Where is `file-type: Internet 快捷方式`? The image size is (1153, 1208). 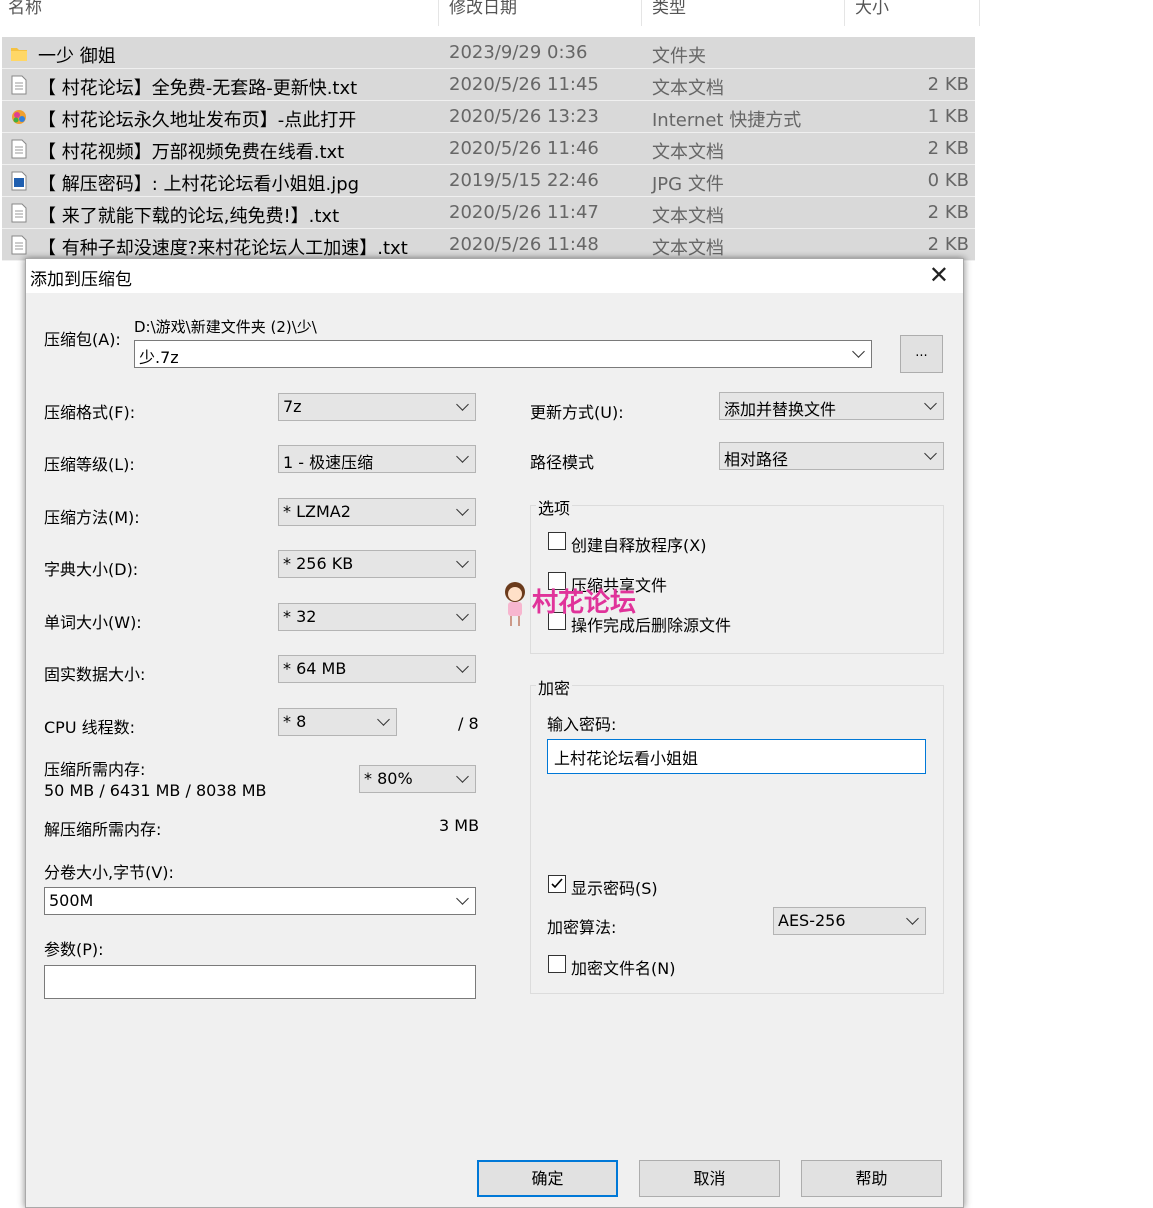
file-type: Internet 快捷方式 is located at coordinates (727, 120).